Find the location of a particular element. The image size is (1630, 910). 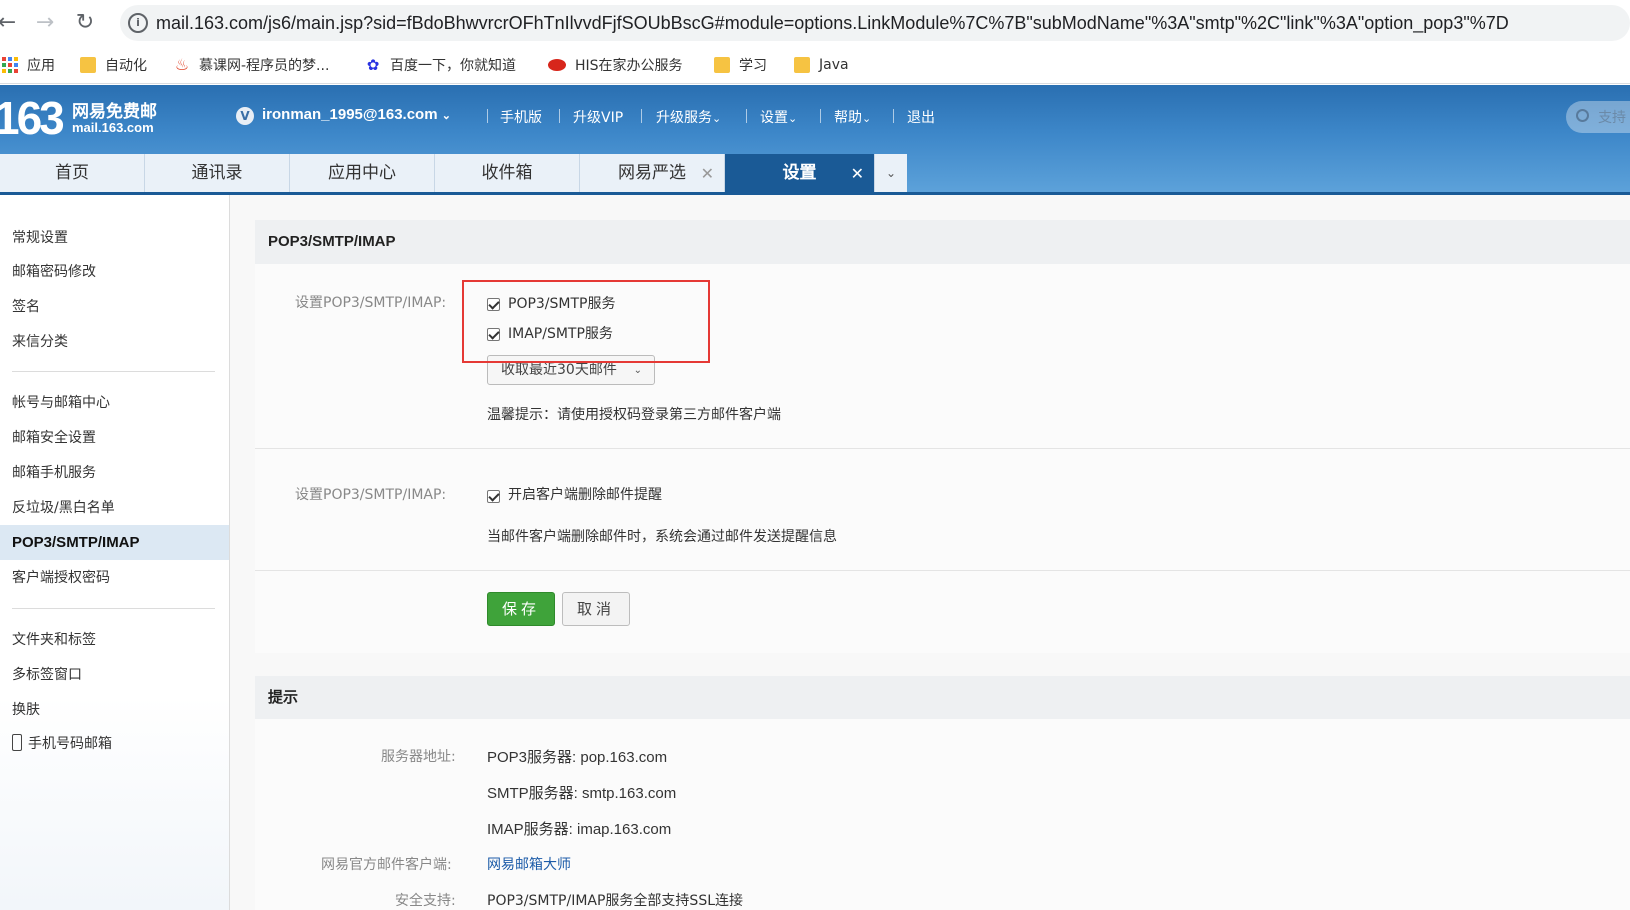

tab-label: 设置 is located at coordinates (799, 173).